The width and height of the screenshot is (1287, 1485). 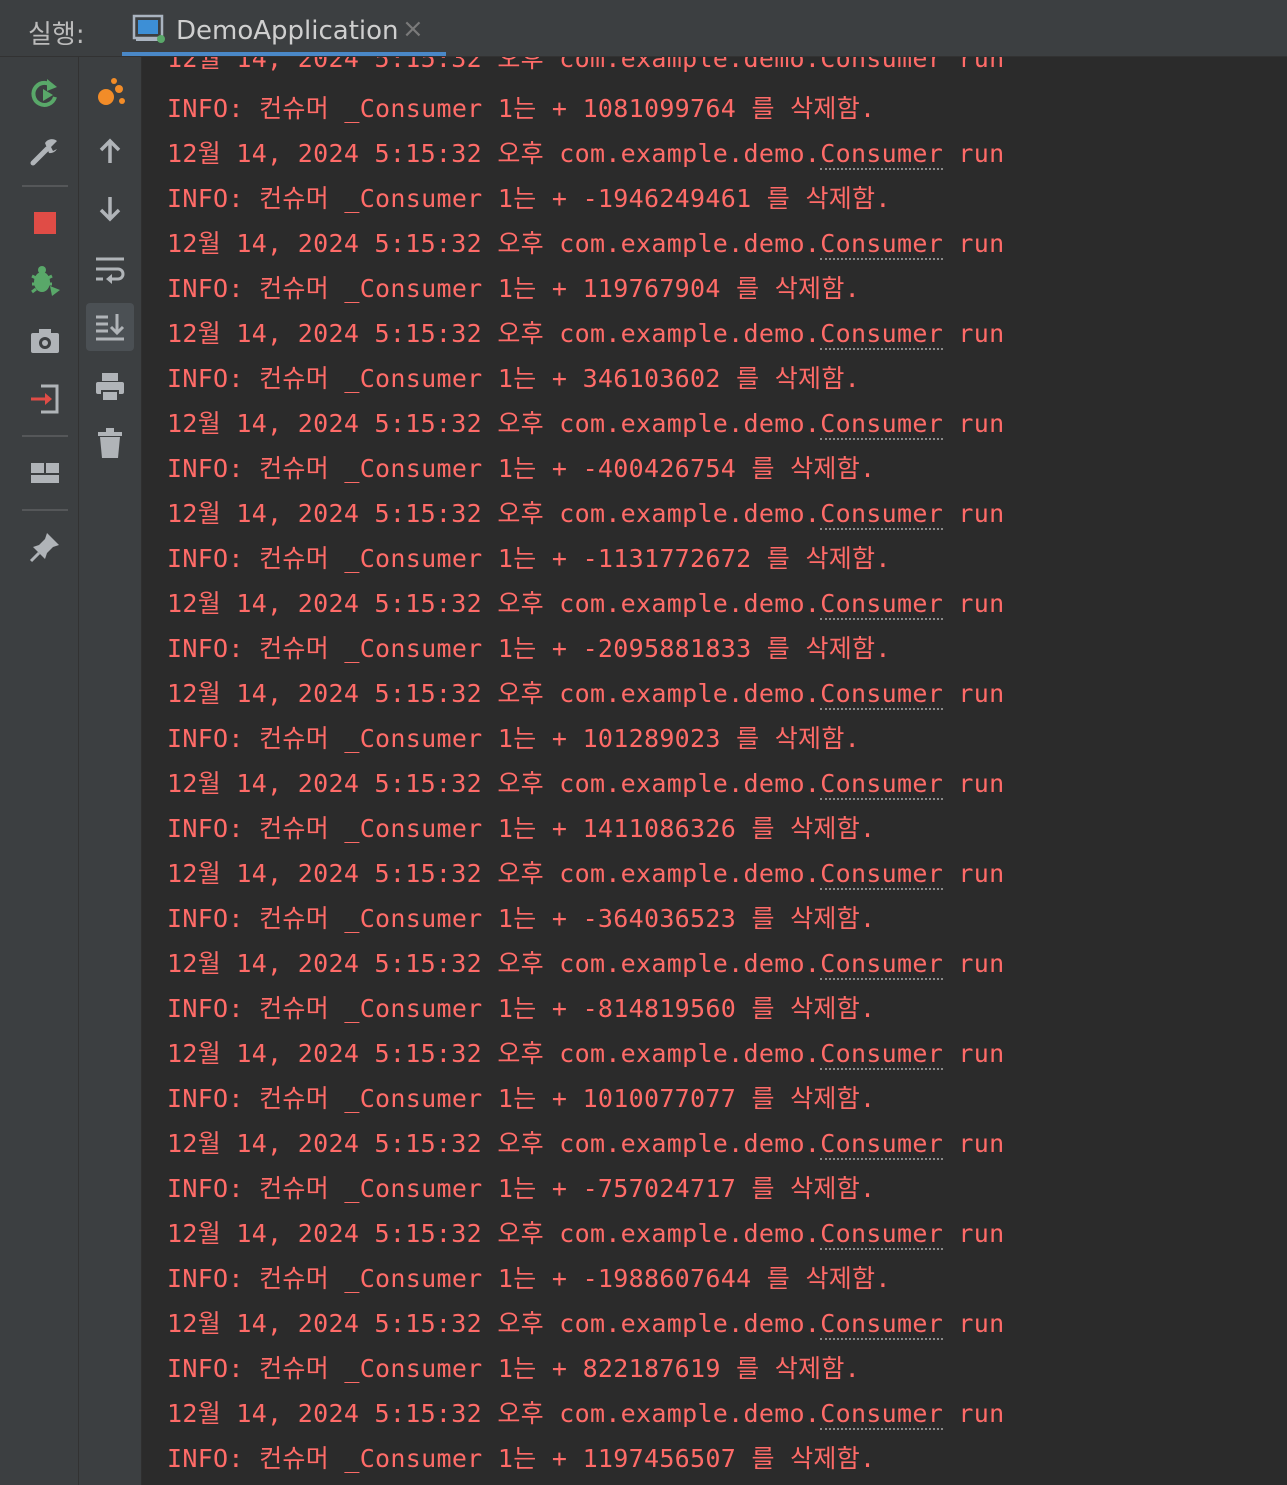 I want to click on run-toolbar-primary, so click(x=45, y=771).